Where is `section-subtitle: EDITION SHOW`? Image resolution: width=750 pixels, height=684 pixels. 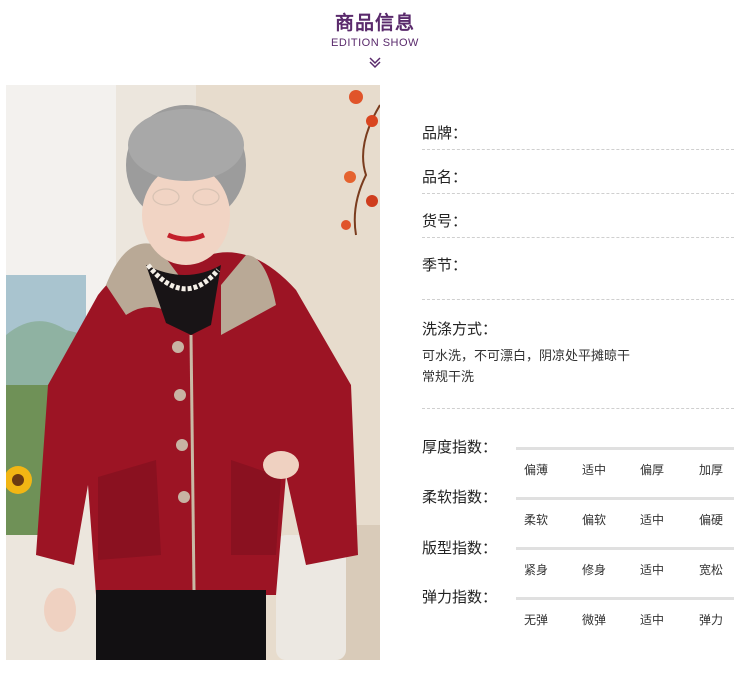
section-subtitle: EDITION SHOW is located at coordinates (375, 43).